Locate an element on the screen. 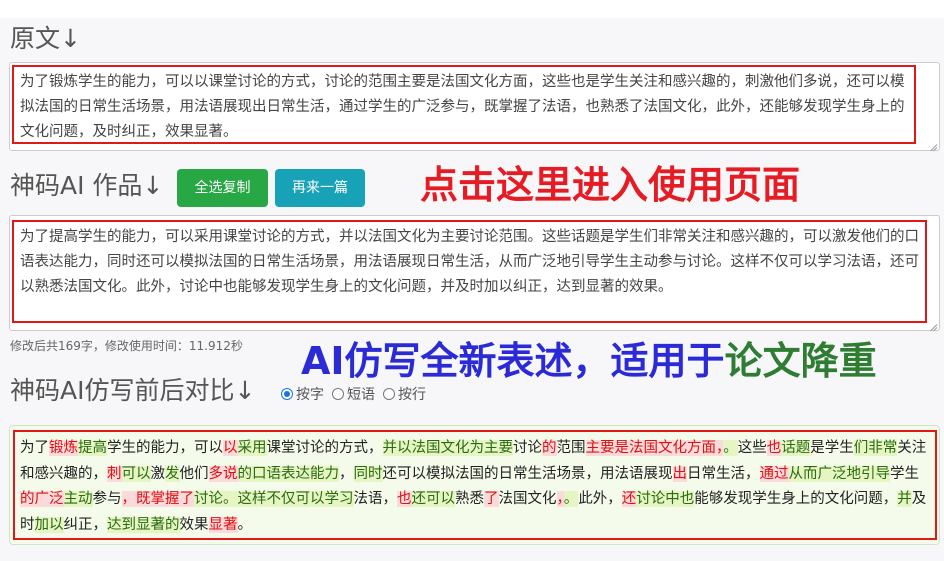 Image resolution: width=944 pixels, height=561 pixels. diff-deleted: 以 is located at coordinates (230, 448).